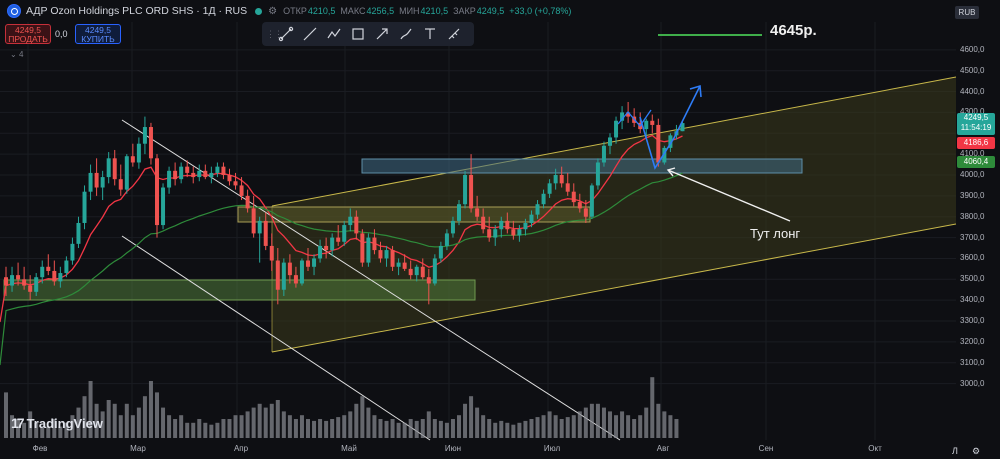 The image size is (1000, 459). I want to click on drawing-toolbar: ⋮⋮, so click(368, 34).